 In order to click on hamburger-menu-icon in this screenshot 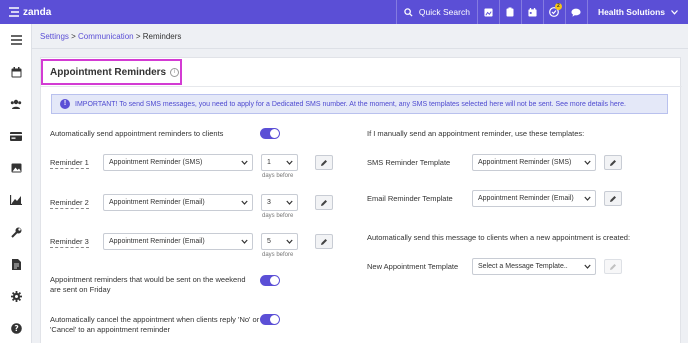, I will do `click(16, 40)`.